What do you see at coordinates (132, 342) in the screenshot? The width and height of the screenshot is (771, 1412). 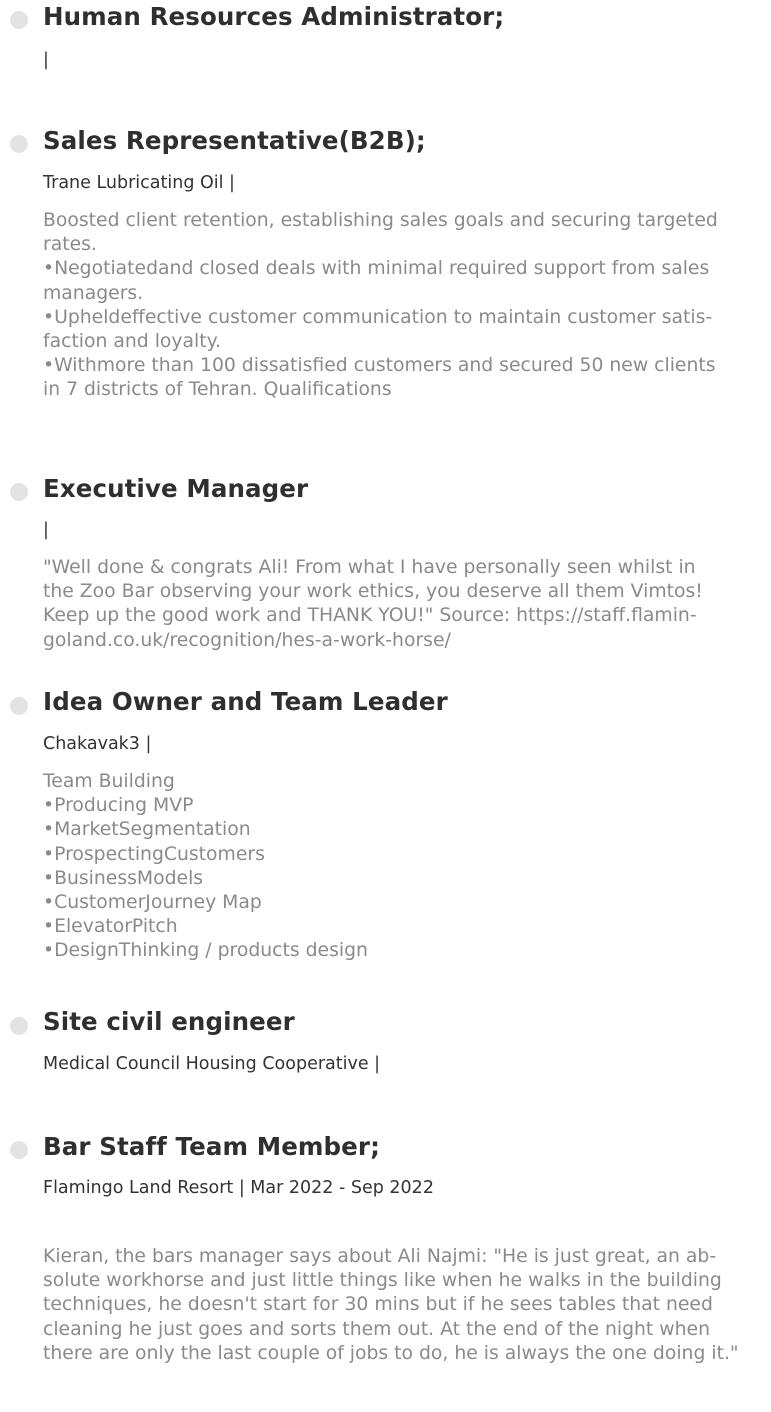 I see `description-line: faction and loyalty.` at bounding box center [132, 342].